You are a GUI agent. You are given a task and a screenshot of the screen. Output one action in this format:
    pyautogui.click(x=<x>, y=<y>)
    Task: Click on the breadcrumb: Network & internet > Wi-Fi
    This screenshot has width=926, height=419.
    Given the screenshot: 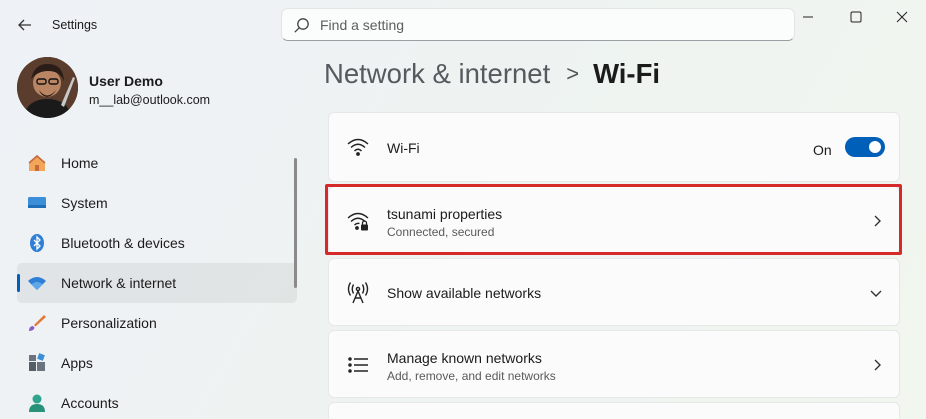 What is the action you would take?
    pyautogui.click(x=492, y=74)
    